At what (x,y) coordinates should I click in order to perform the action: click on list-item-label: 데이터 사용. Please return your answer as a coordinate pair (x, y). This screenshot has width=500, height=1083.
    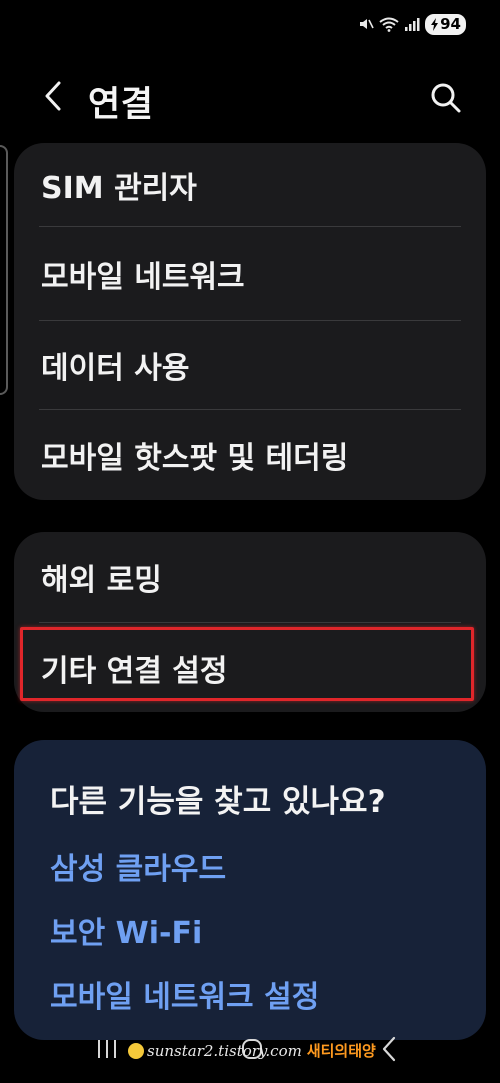
    Looking at the image, I should click on (115, 368).